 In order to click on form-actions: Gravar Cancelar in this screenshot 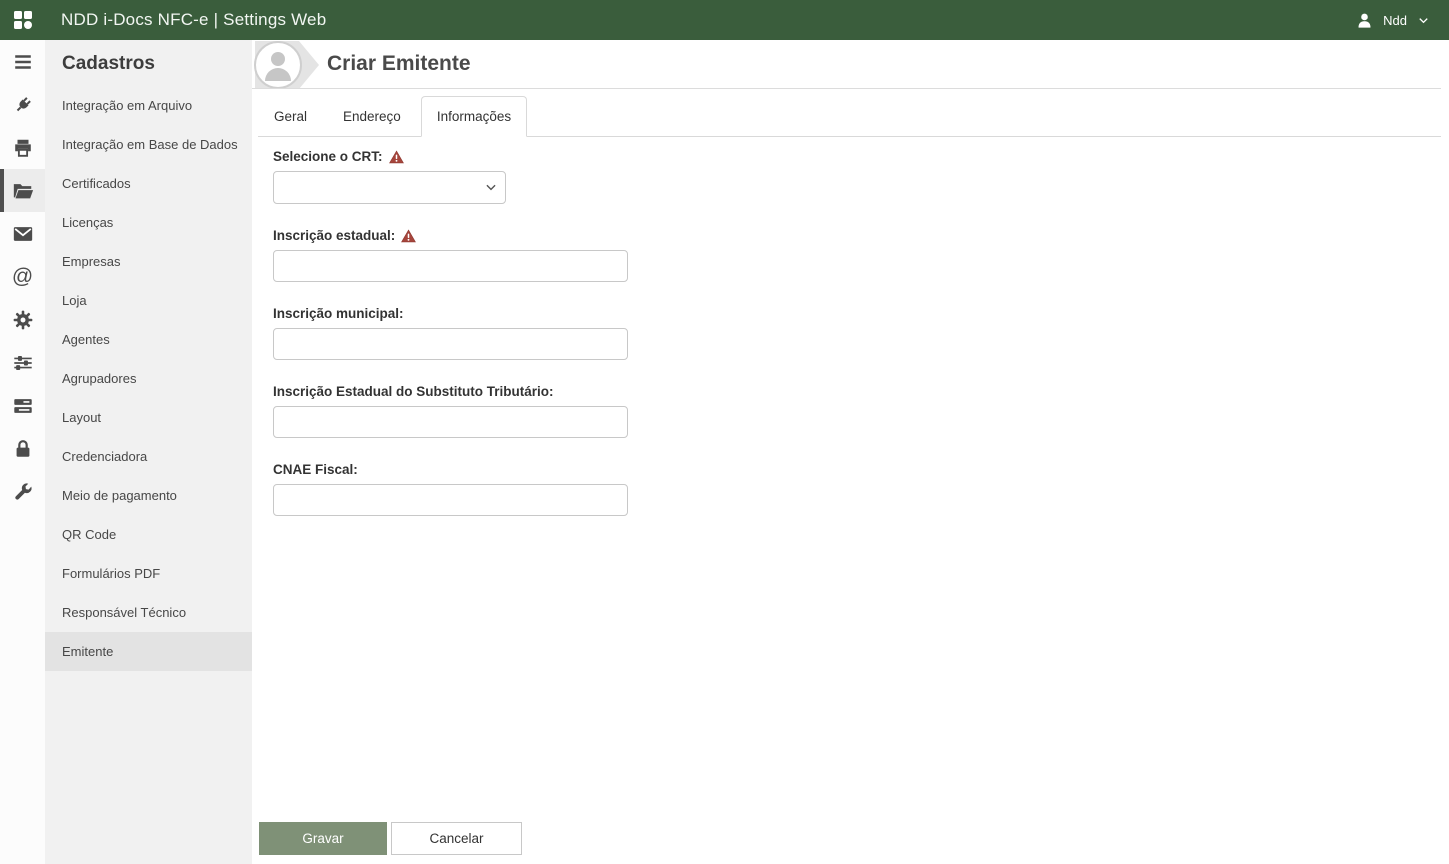, I will do `click(850, 843)`.